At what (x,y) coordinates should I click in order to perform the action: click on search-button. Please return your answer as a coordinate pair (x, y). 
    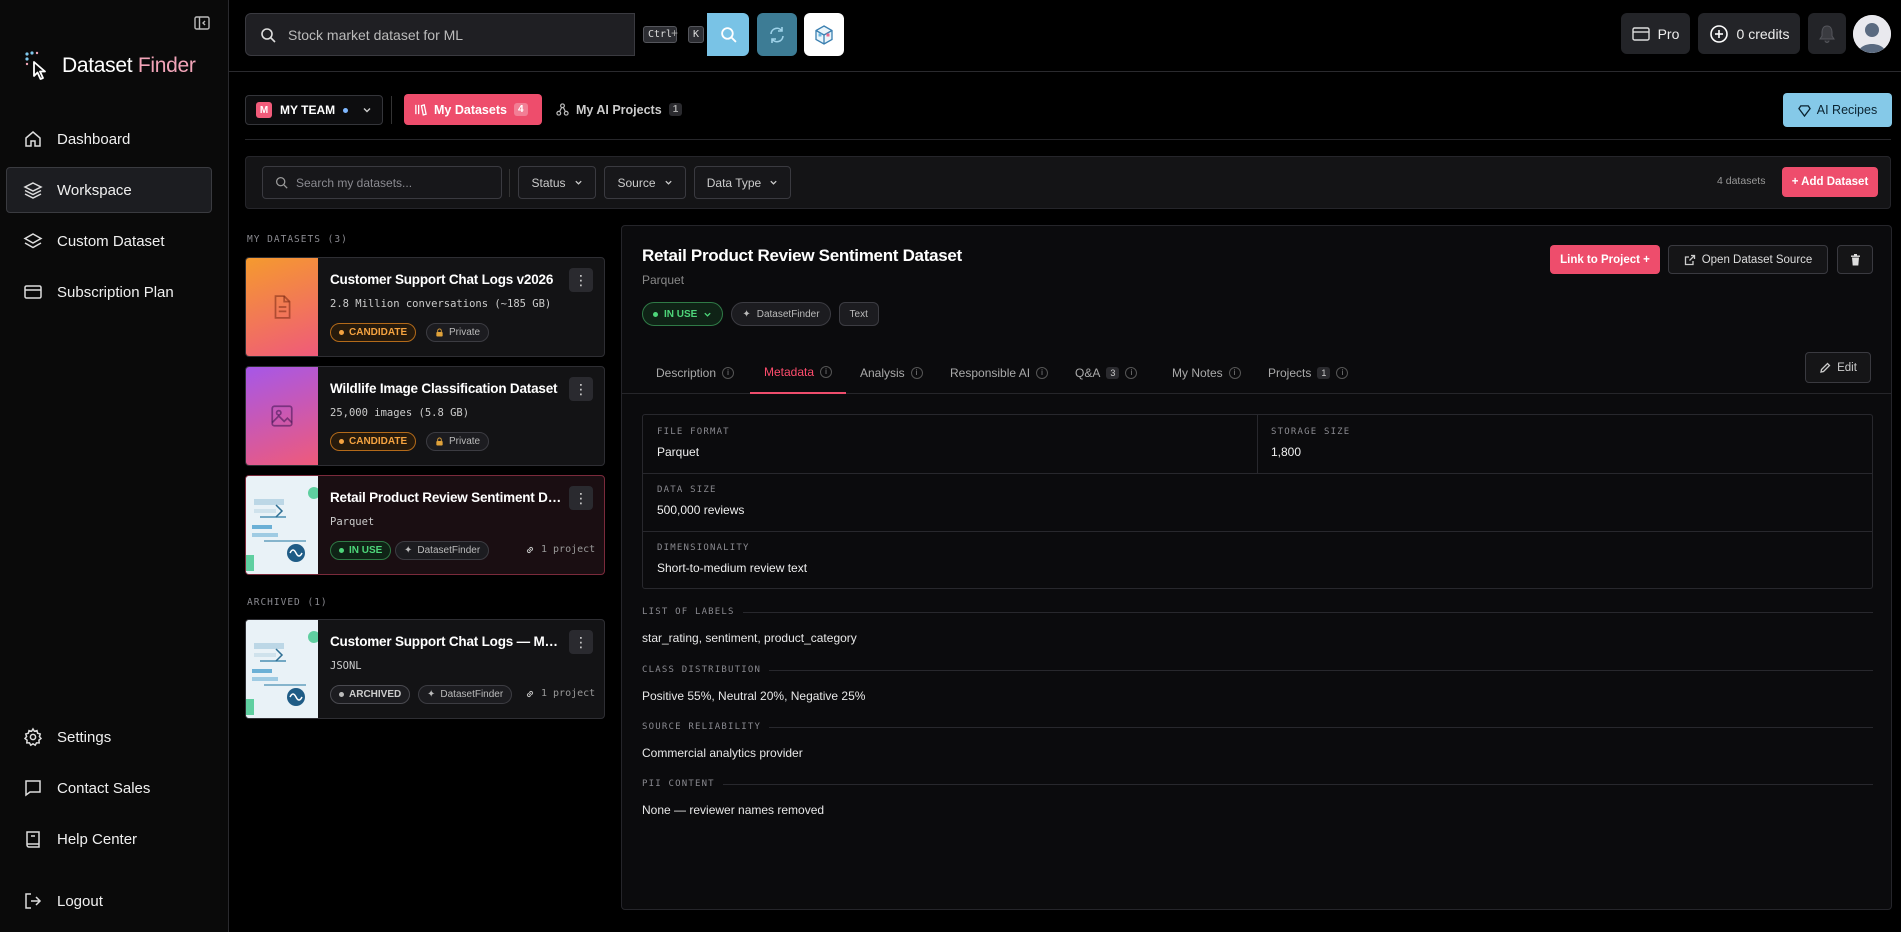
    Looking at the image, I should click on (728, 34).